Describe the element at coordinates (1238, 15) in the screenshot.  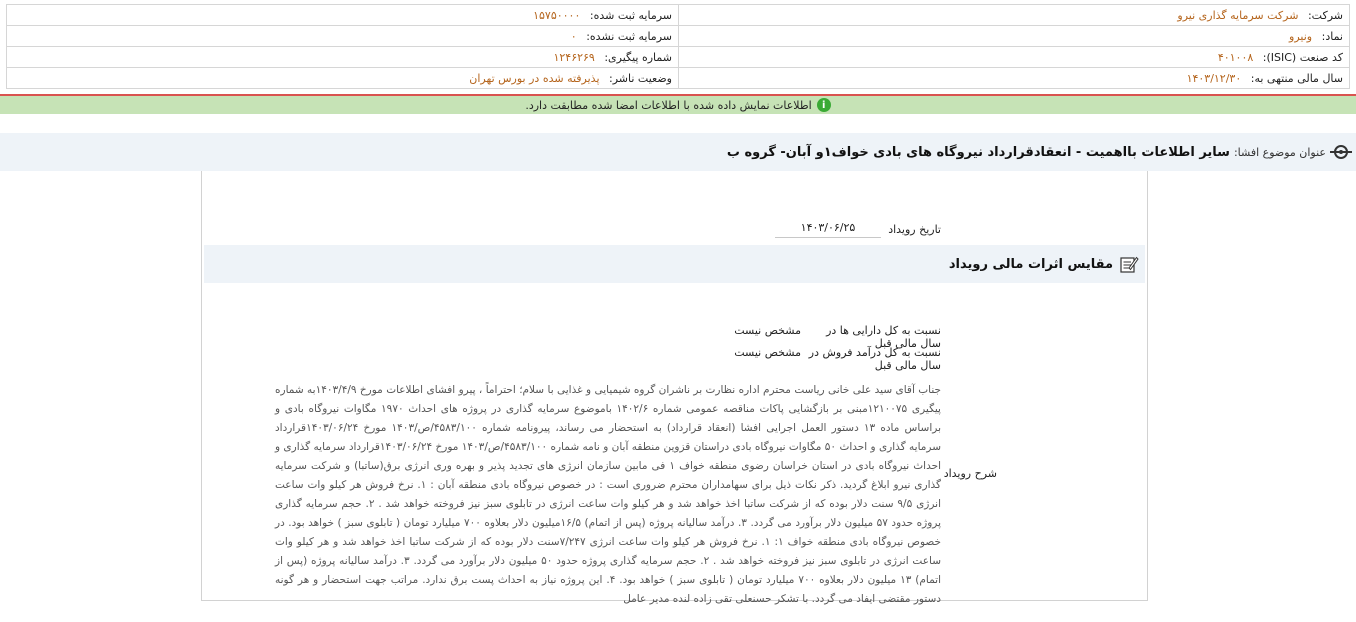
I see `company-value: شرکت سرمایه گذاری نیرو` at that location.